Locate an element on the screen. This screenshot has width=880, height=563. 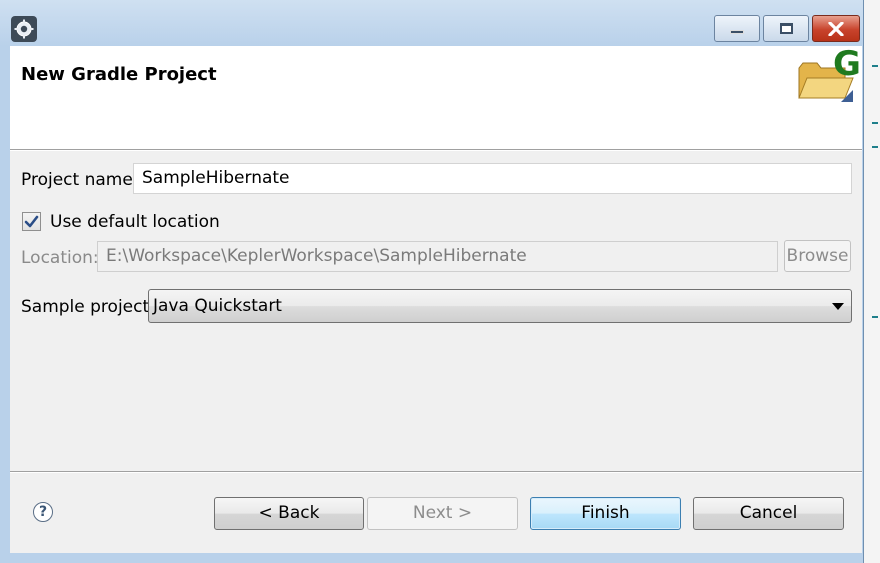
sample-project-select: Java Quickstart is located at coordinates (500, 306).